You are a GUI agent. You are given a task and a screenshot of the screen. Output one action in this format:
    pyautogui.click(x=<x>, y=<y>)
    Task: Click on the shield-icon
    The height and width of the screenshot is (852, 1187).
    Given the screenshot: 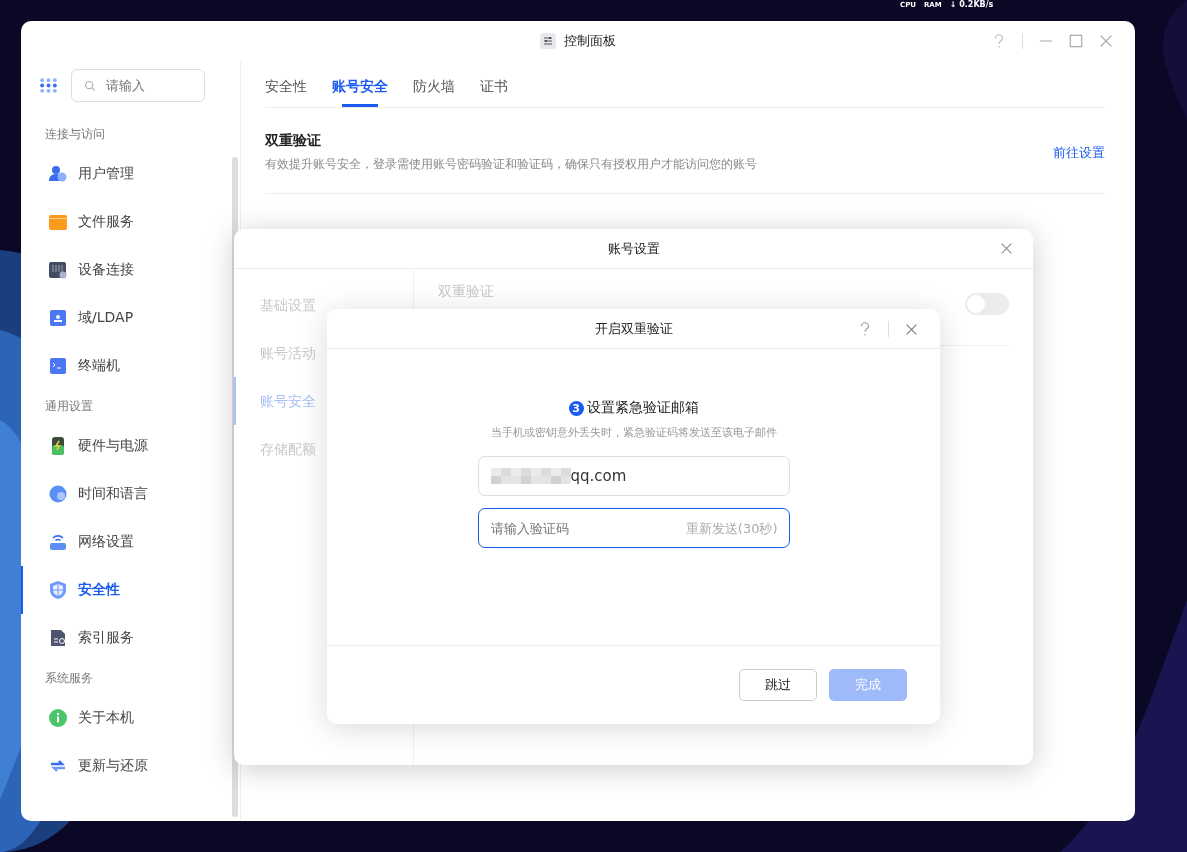 What is the action you would take?
    pyautogui.click(x=58, y=590)
    